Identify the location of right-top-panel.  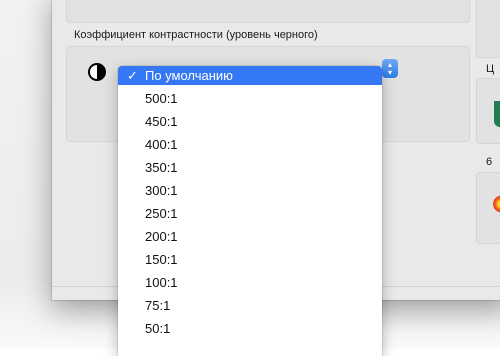
(488, 29).